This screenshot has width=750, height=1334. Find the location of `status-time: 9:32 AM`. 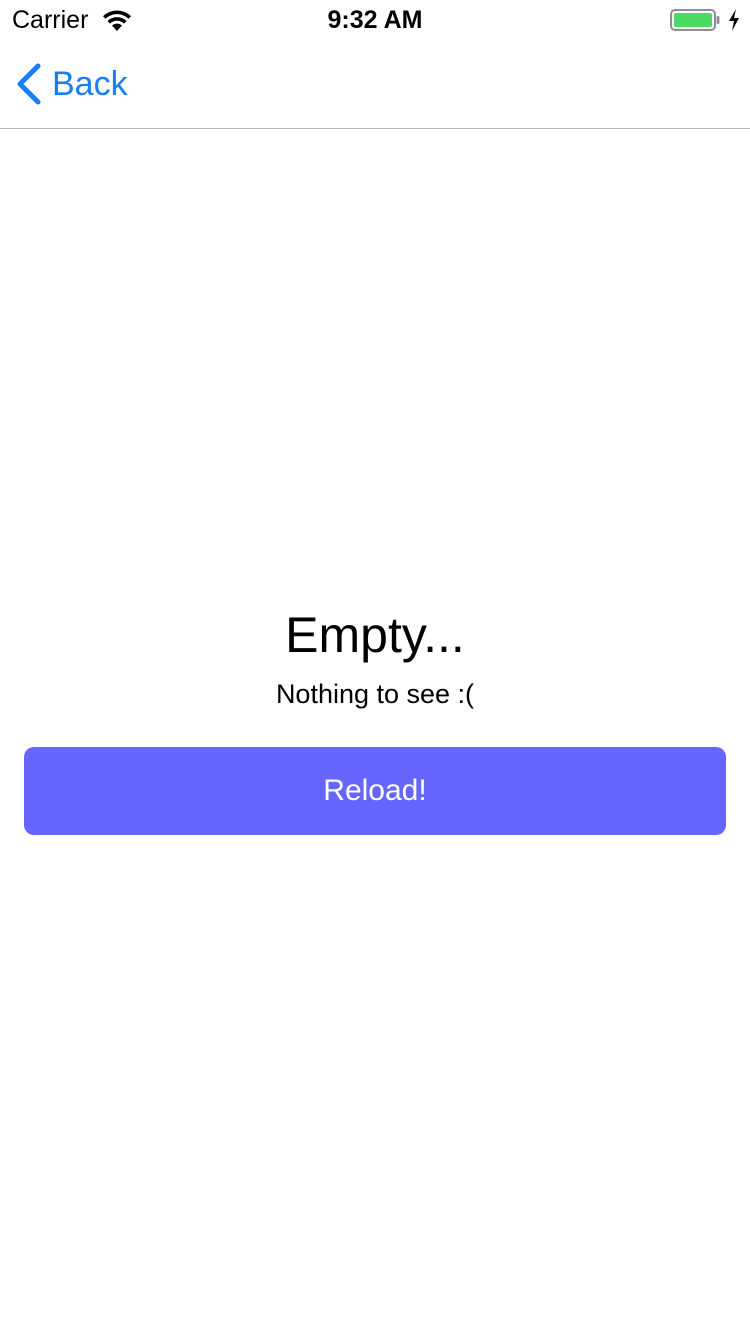

status-time: 9:32 AM is located at coordinates (375, 20).